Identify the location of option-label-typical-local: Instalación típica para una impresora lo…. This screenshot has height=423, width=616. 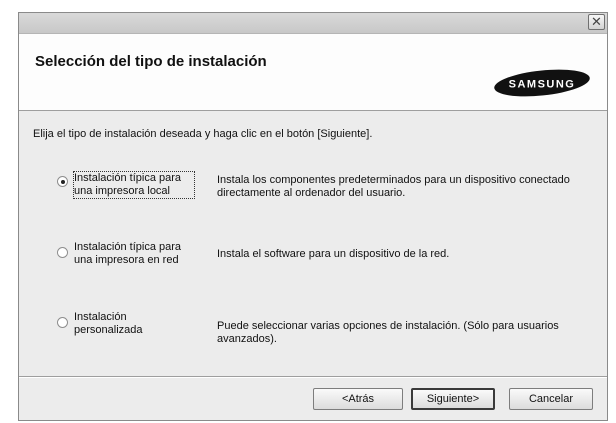
(134, 185).